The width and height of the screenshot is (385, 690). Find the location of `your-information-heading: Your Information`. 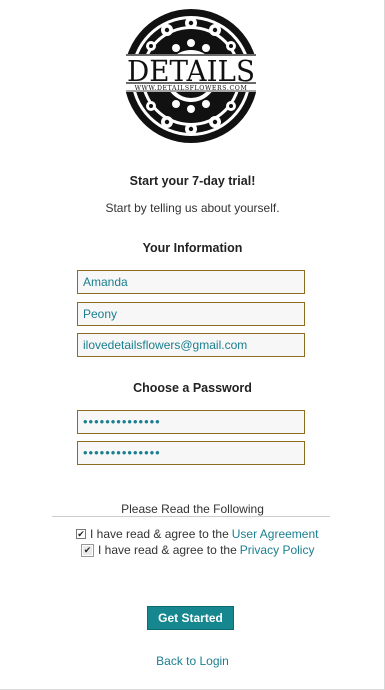

your-information-heading: Your Information is located at coordinates (192, 248).